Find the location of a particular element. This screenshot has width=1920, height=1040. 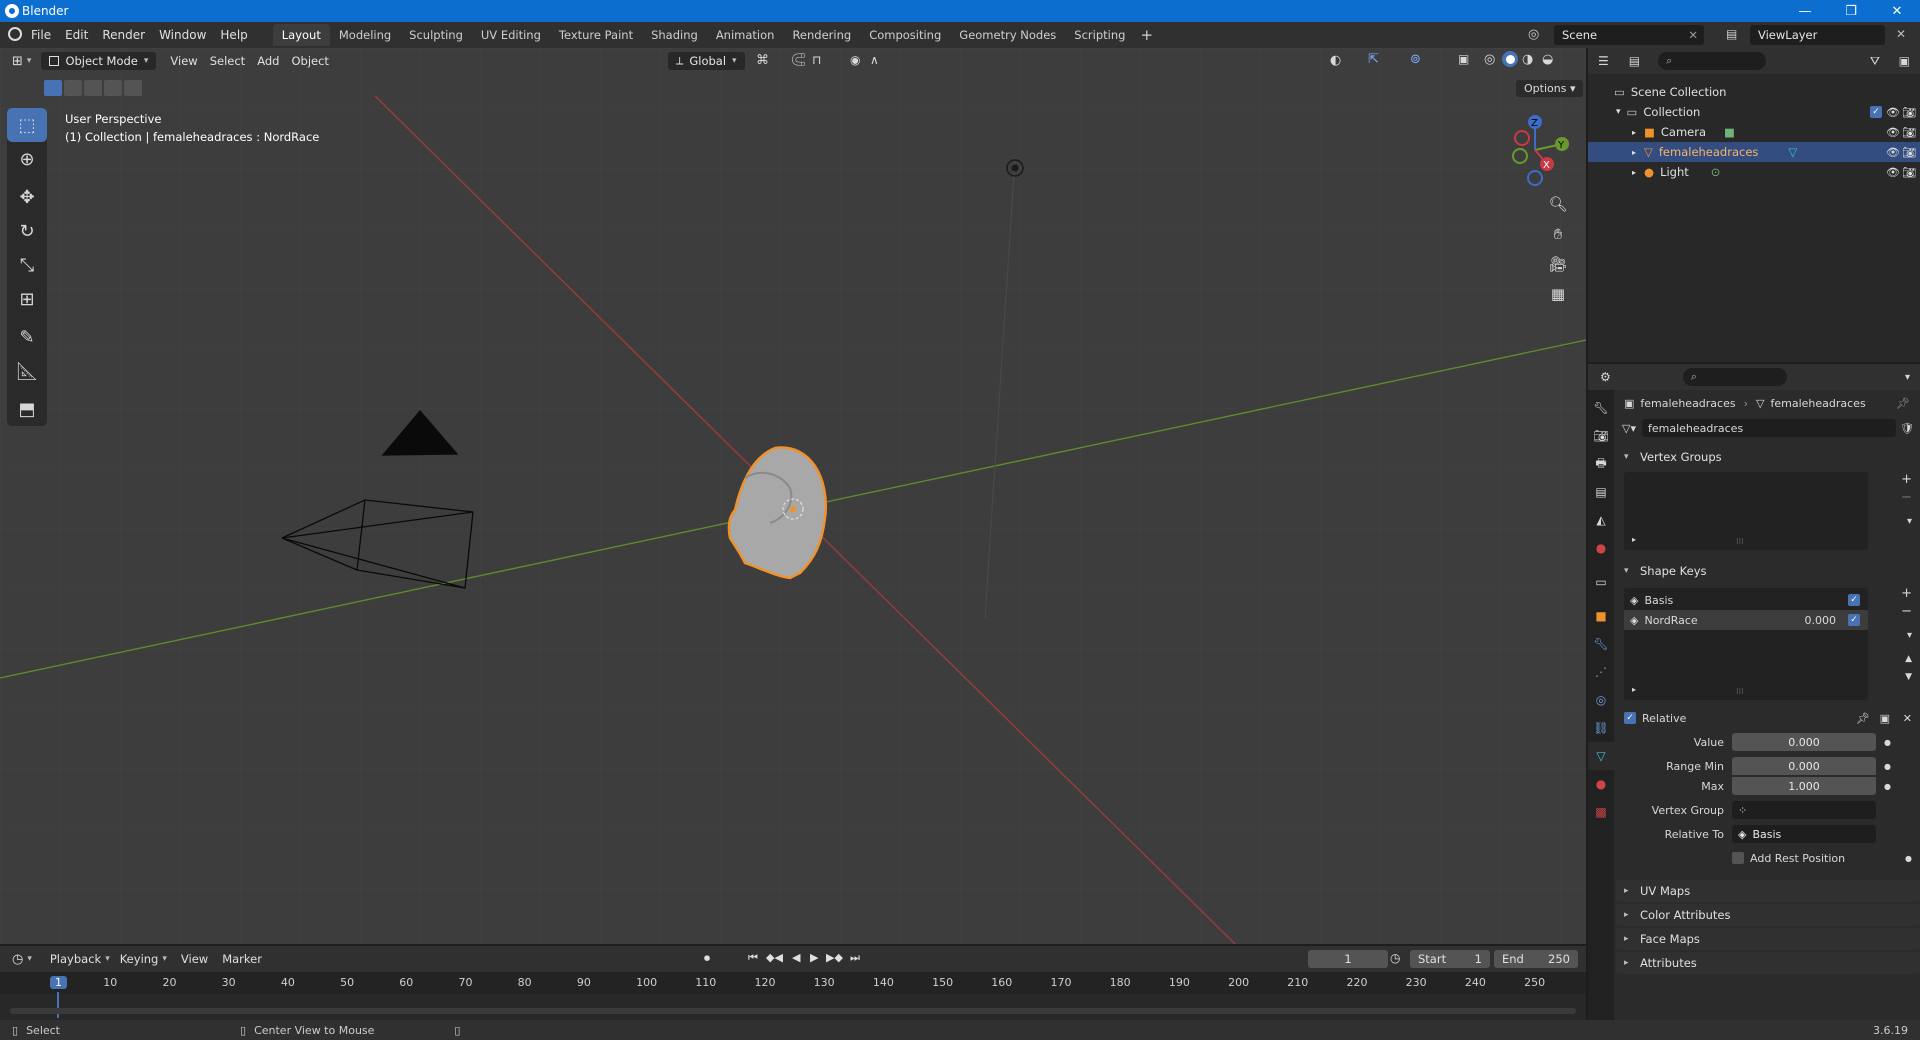

pin-icon: 📌︎ is located at coordinates (1903, 403).